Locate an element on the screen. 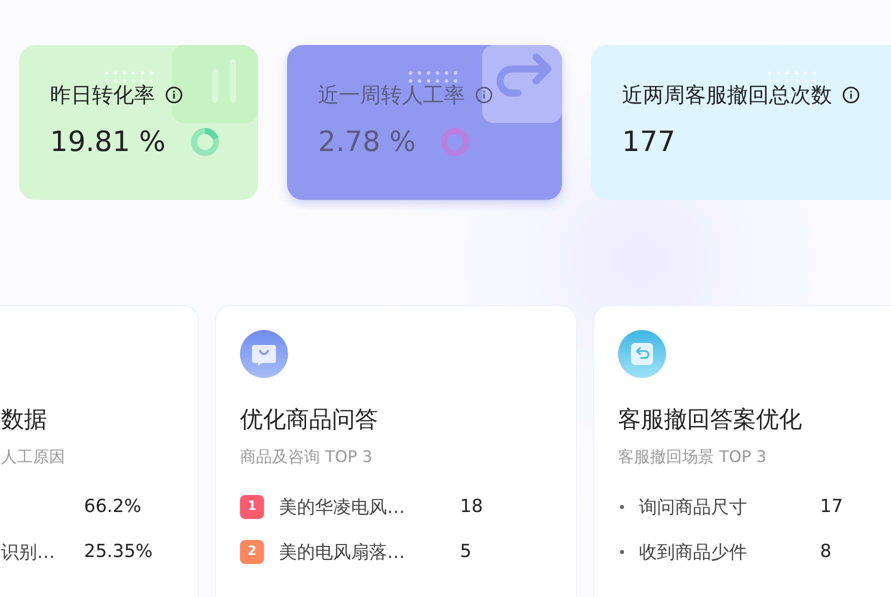 The height and width of the screenshot is (597, 891). item-value: 25.35% is located at coordinates (118, 551).